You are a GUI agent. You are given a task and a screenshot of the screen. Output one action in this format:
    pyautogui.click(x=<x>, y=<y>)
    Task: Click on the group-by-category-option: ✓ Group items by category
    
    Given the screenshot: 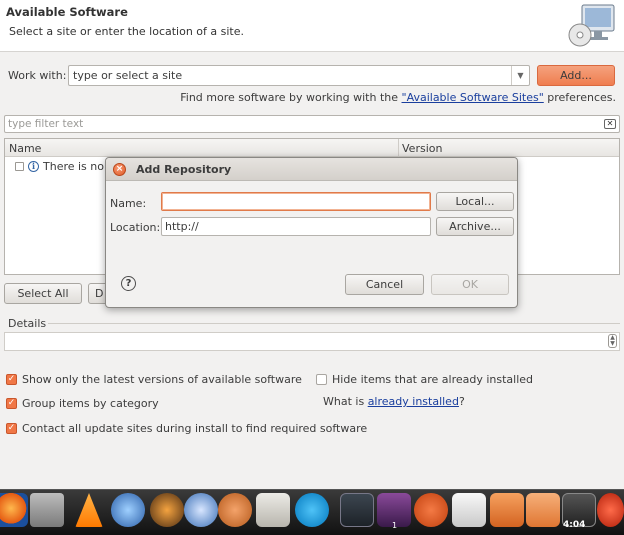 What is the action you would take?
    pyautogui.click(x=82, y=403)
    